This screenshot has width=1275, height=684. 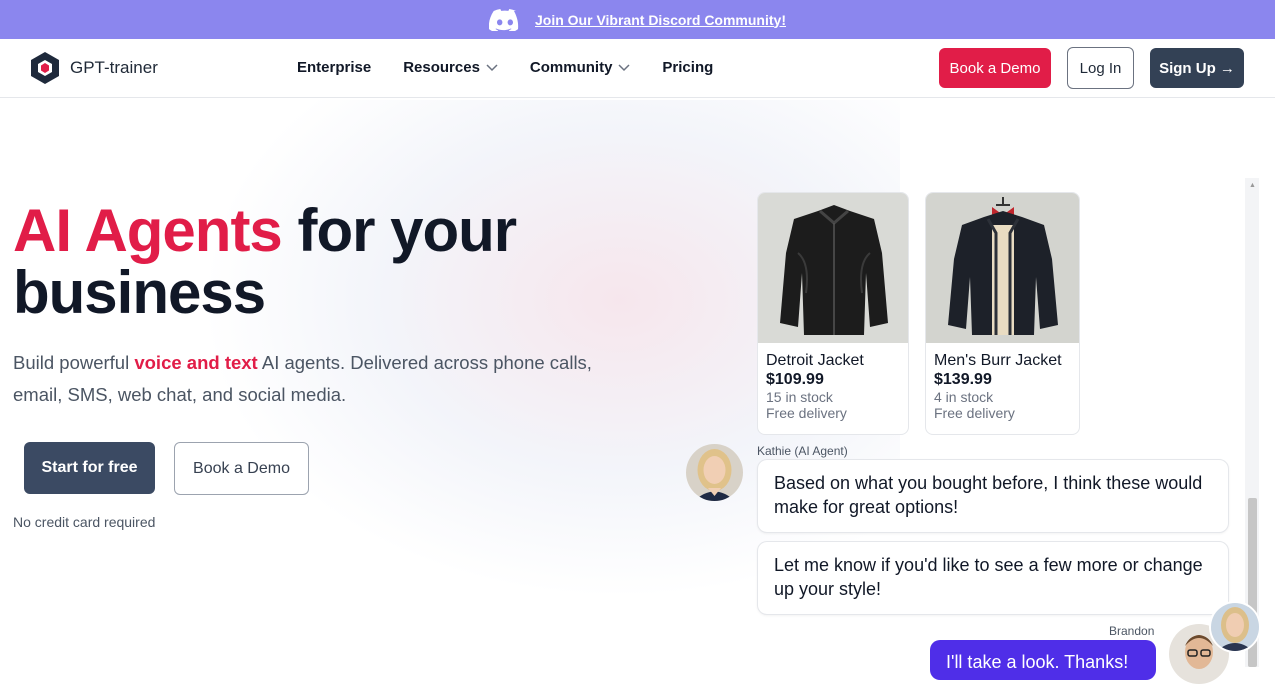 What do you see at coordinates (714, 472) in the screenshot?
I see `agent-avatar` at bounding box center [714, 472].